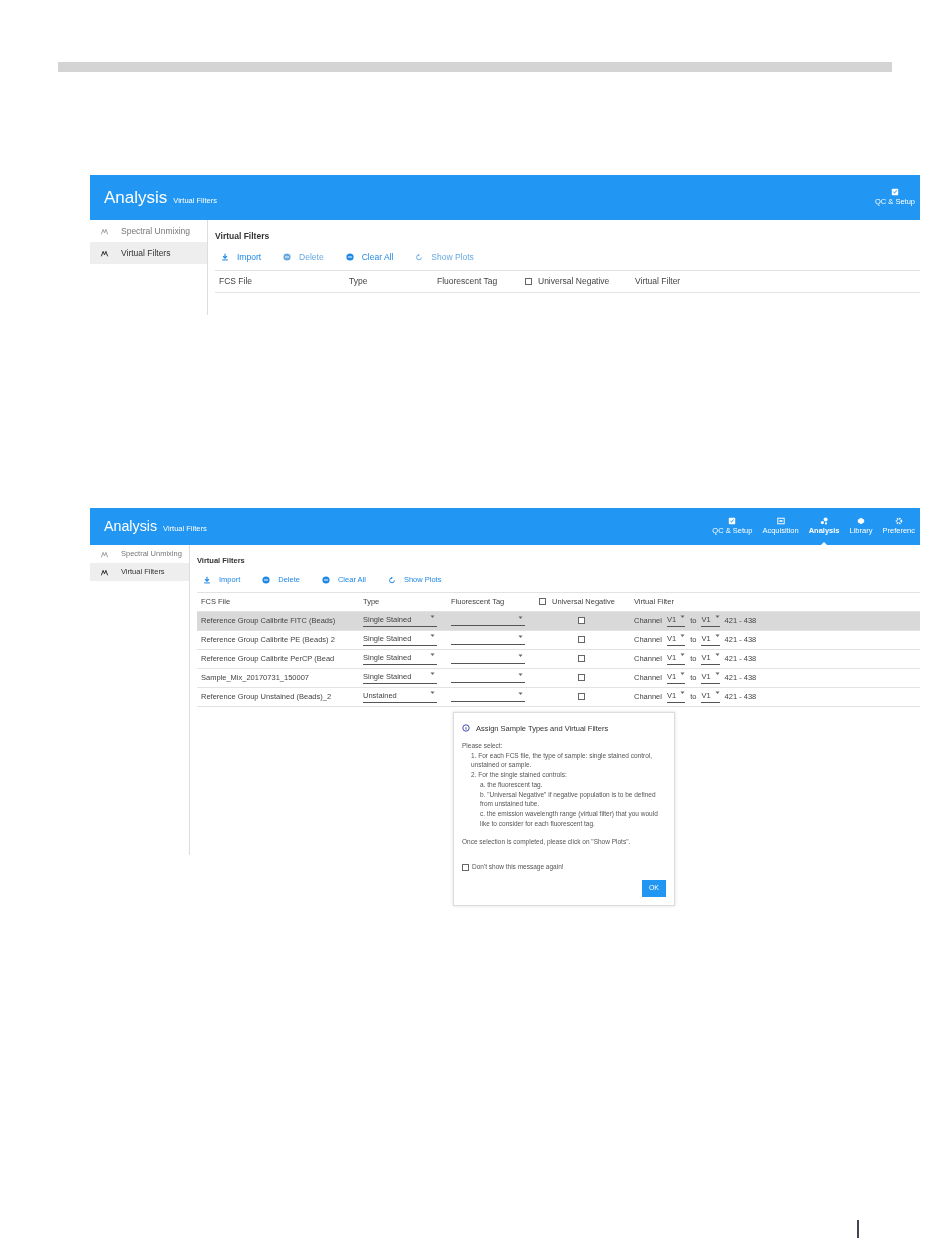  What do you see at coordinates (824, 520) in the screenshot?
I see `dots-icon` at bounding box center [824, 520].